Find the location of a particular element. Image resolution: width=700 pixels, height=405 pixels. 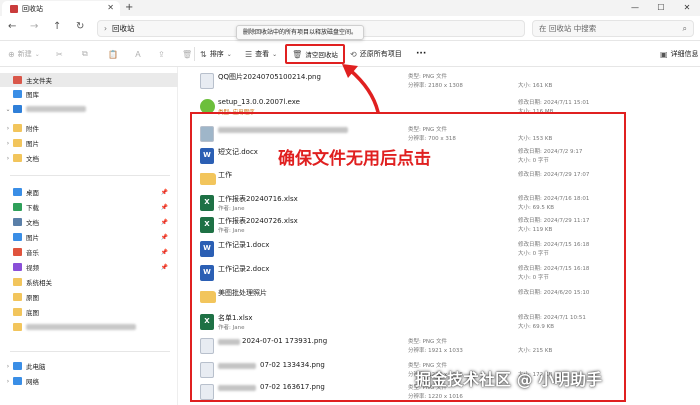

tab-recycle-bin: 回收站 ✕ is located at coordinates (61, 8).